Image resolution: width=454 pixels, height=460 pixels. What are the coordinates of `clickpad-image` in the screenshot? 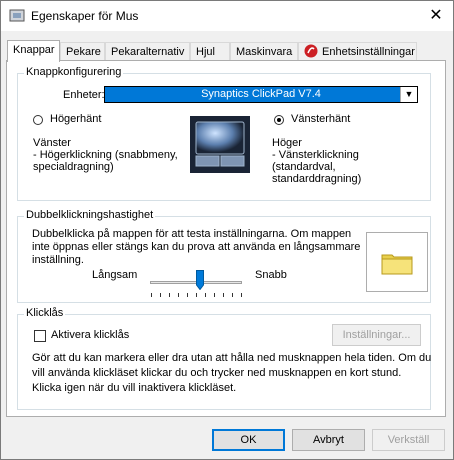 It's located at (220, 144).